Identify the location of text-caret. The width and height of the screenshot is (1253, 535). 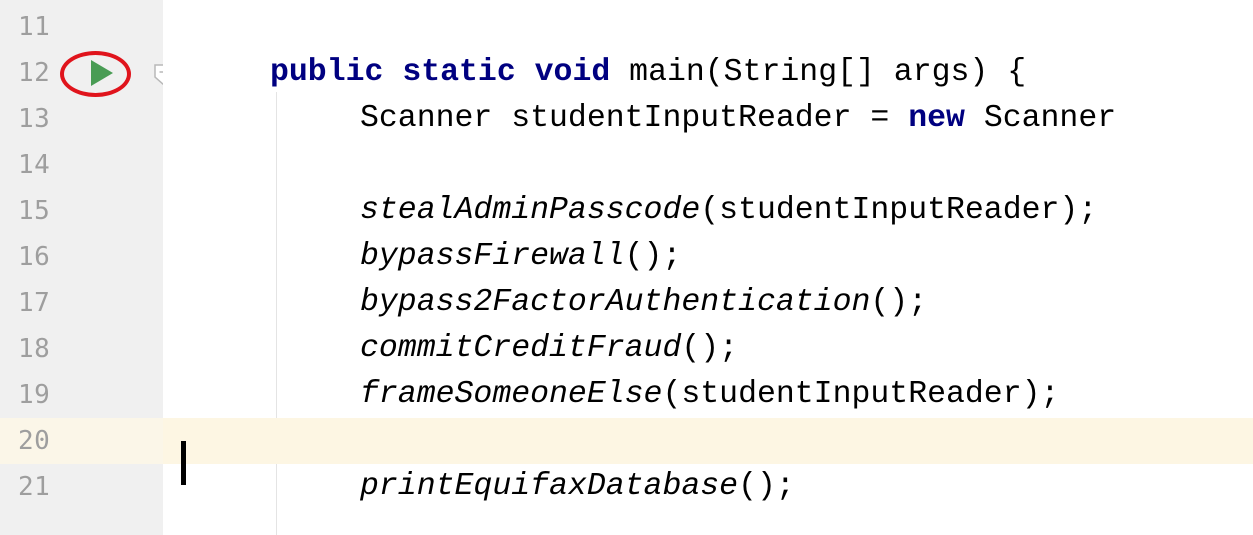
(183, 463).